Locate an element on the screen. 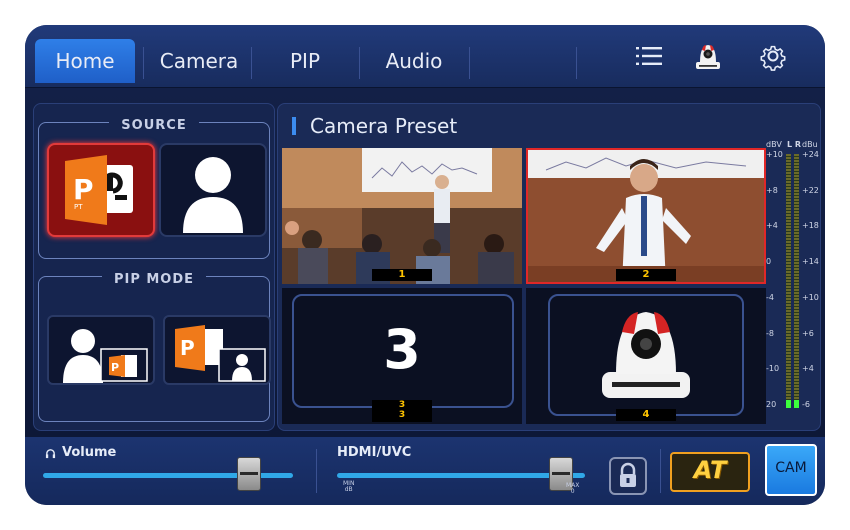  slider-max-label: MAX 0 is located at coordinates (573, 488).